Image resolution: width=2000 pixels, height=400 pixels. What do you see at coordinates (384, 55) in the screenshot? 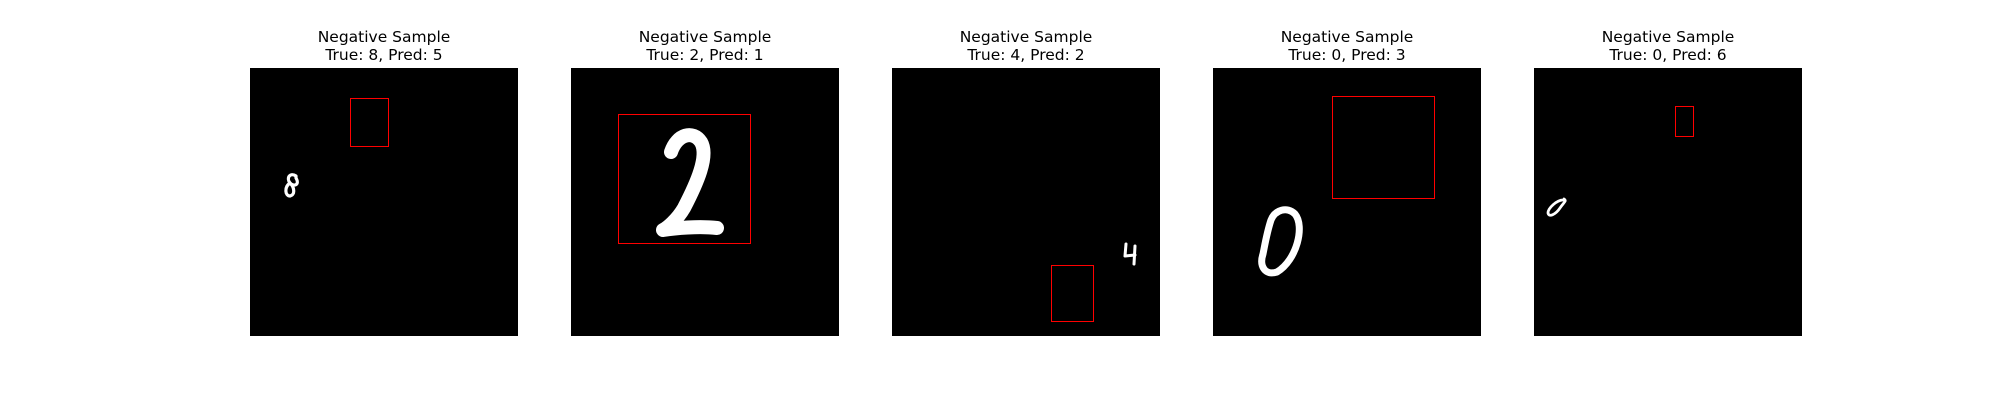
I see `panel-caption: True: 8, Pred: 5` at bounding box center [384, 55].